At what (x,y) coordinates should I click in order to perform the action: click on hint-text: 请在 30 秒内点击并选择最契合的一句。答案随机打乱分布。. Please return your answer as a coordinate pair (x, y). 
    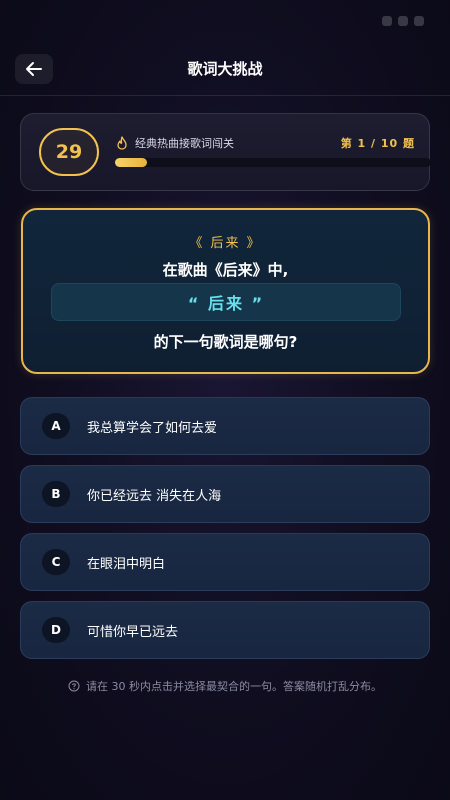
    Looking at the image, I should click on (234, 686).